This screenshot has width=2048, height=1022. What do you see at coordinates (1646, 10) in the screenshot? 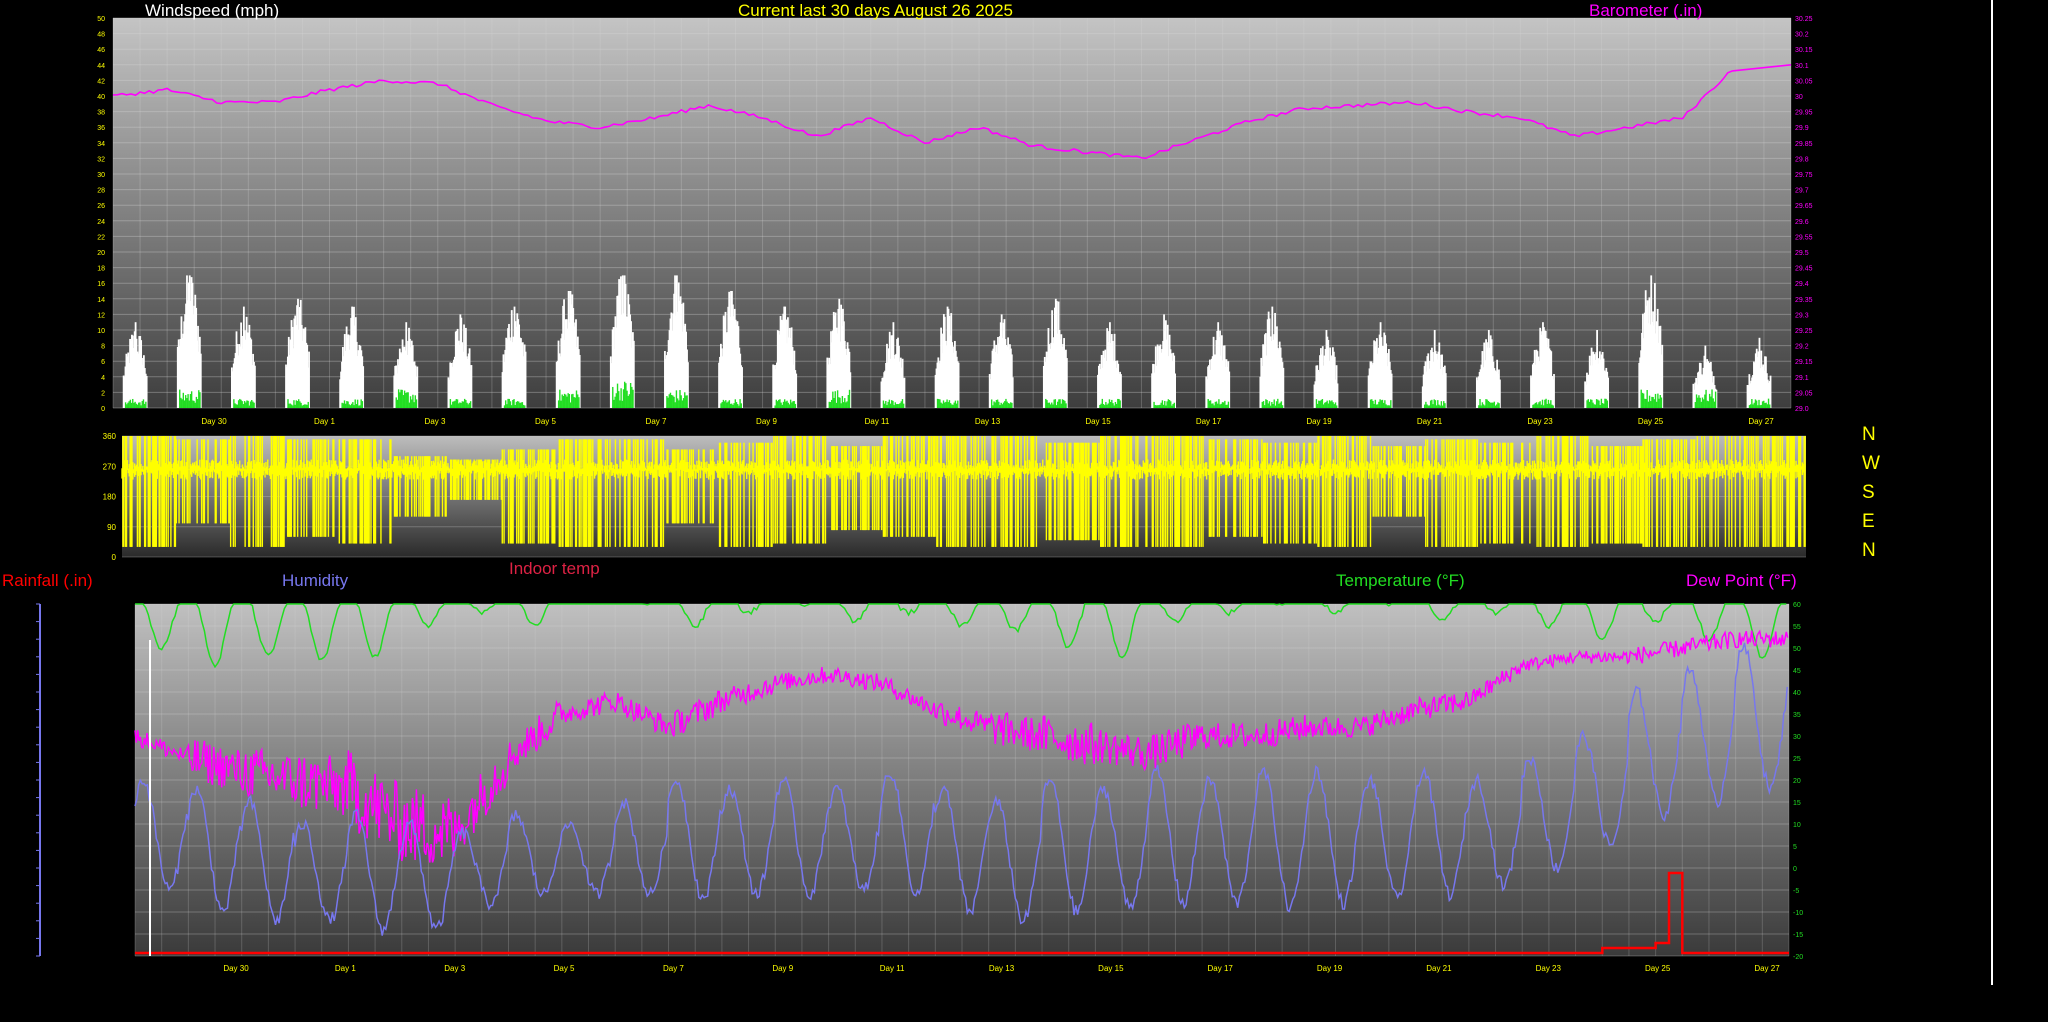
I see `barometer-axis-label: Barometer (.in)` at bounding box center [1646, 10].